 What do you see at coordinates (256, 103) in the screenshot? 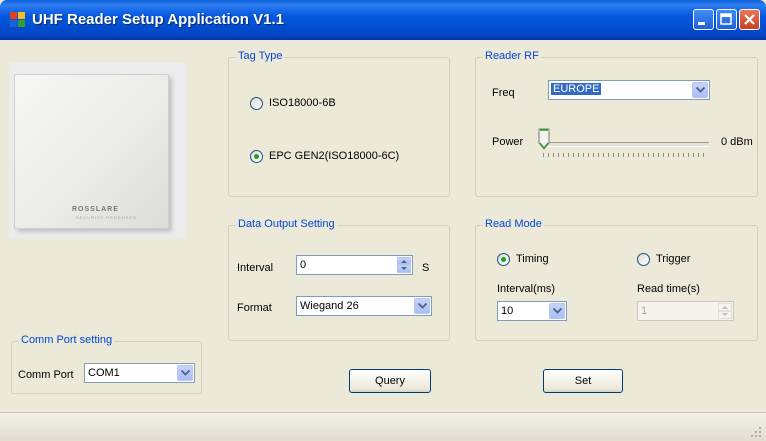
I see `radio-iso18000-6b` at bounding box center [256, 103].